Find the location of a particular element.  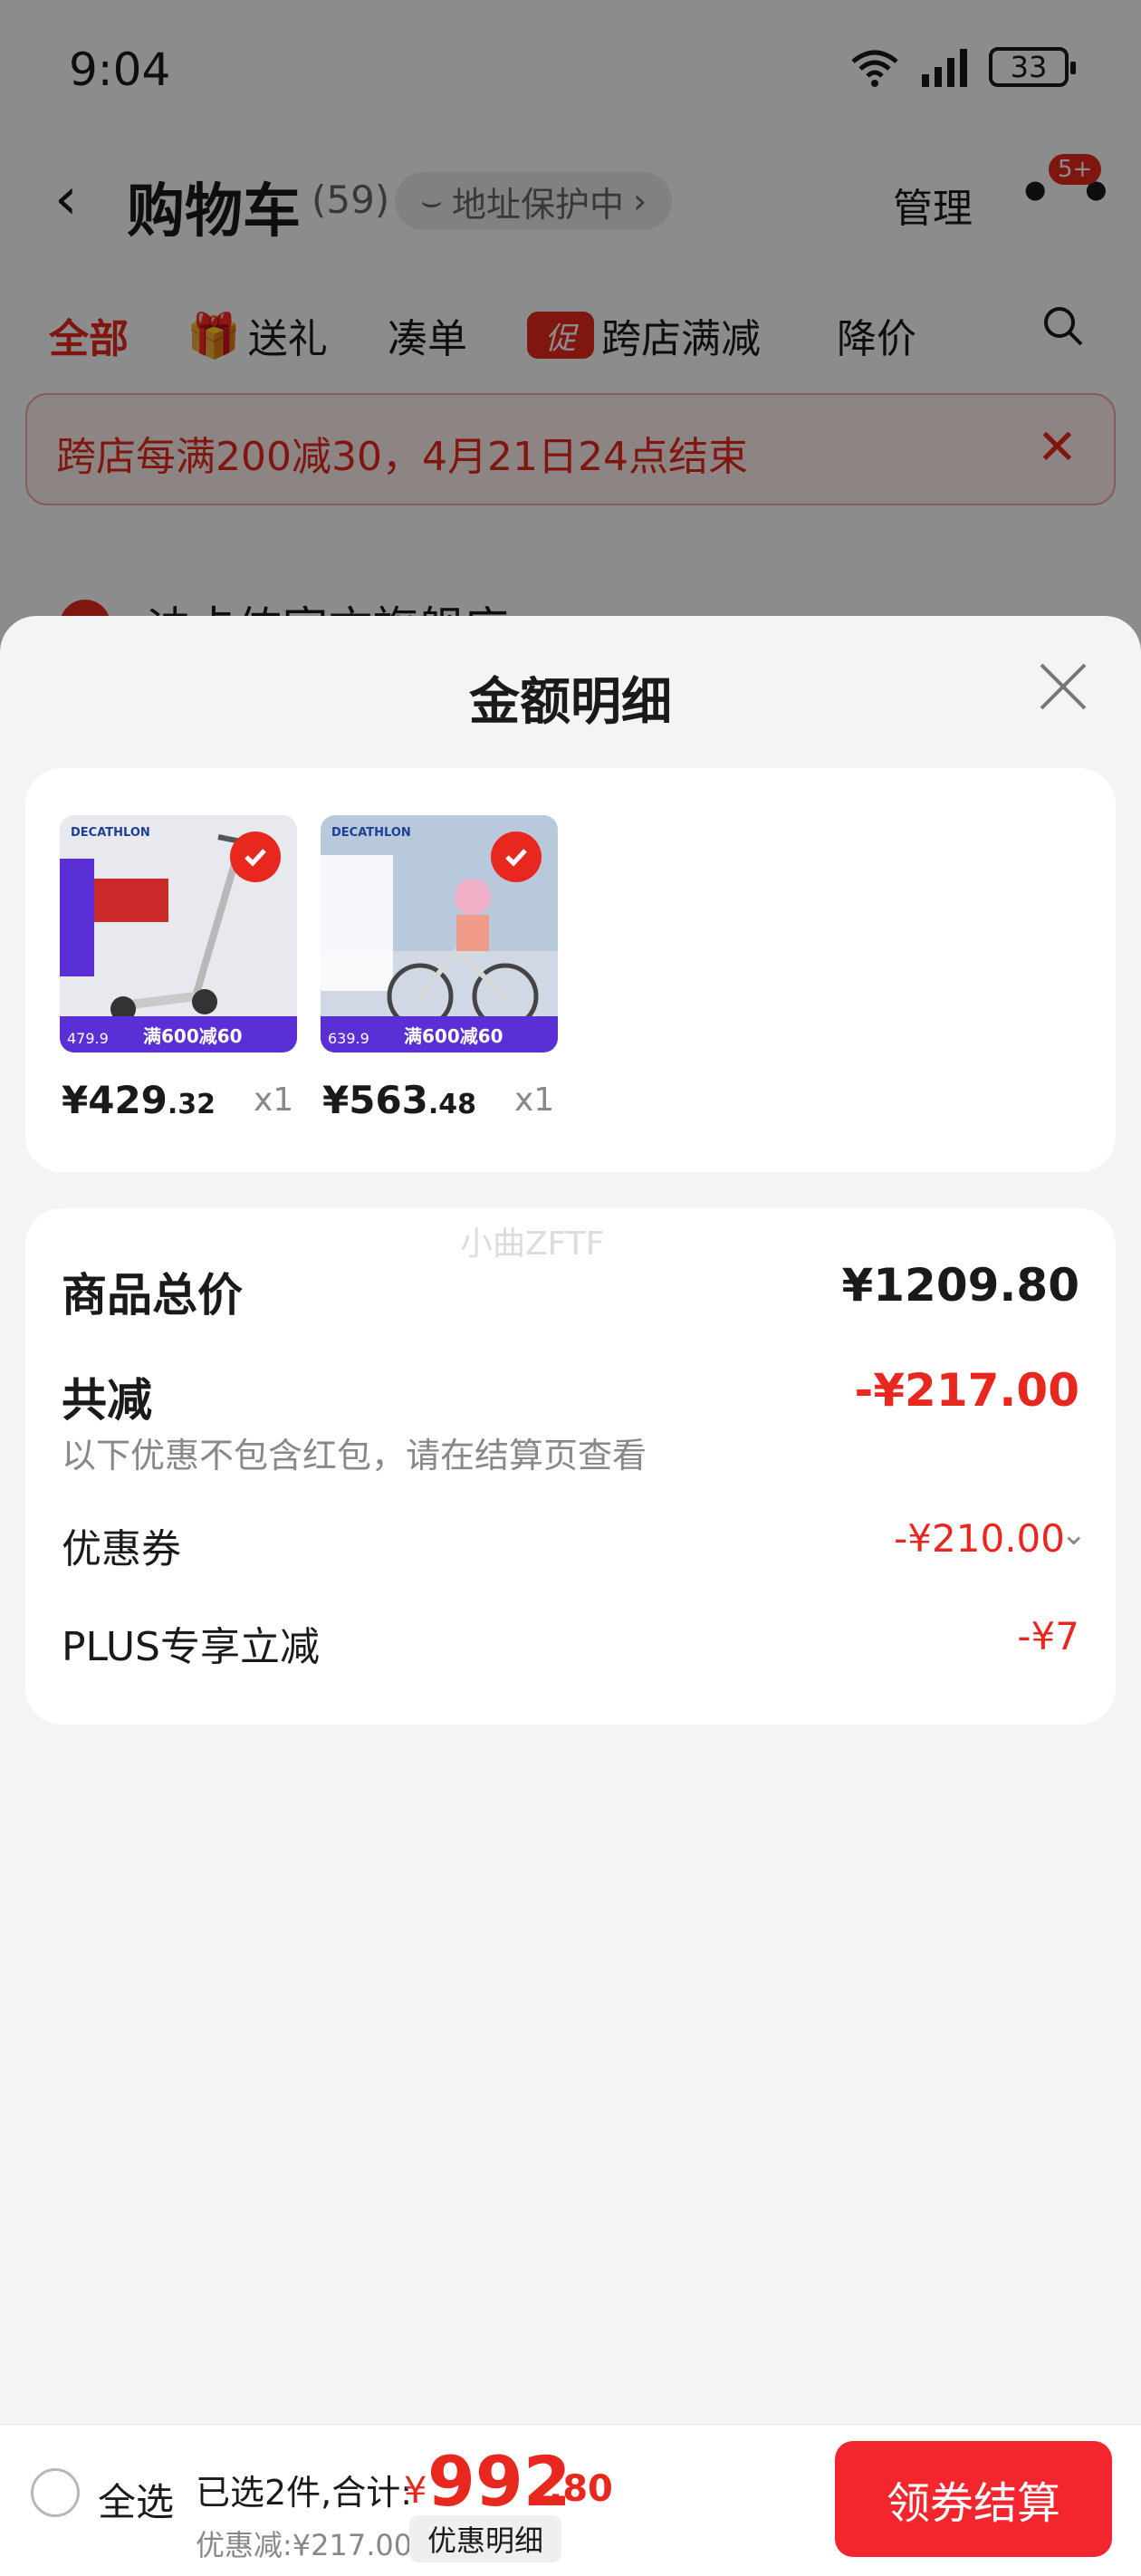

item-price-decimal: .32 is located at coordinates (191, 1104).